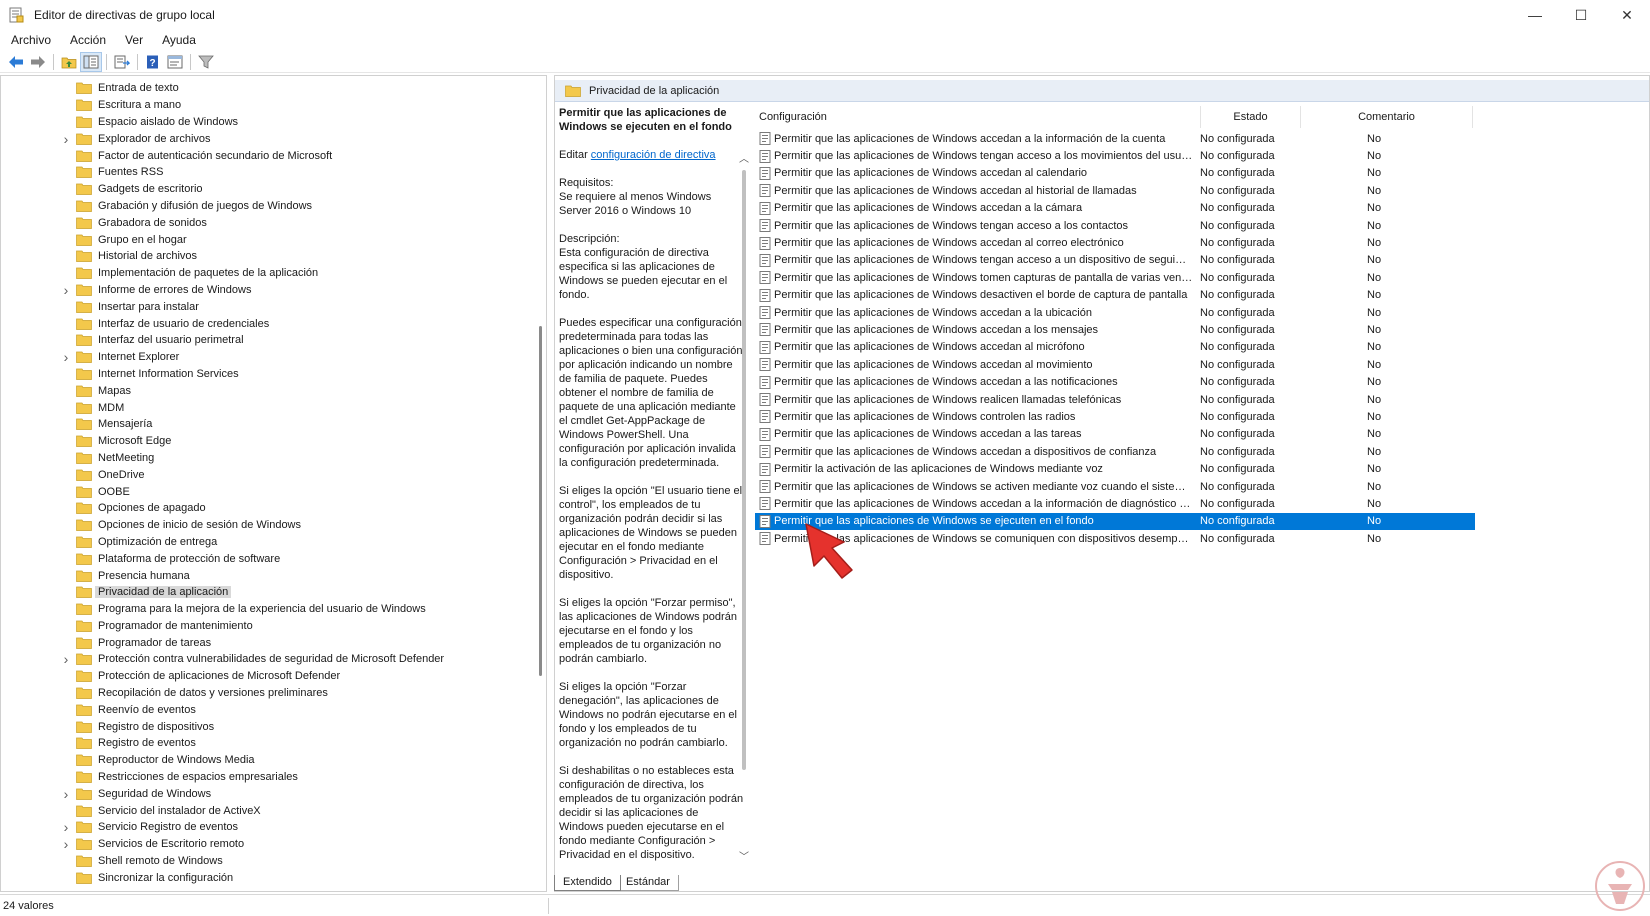 The image size is (1650, 916). Describe the element at coordinates (266, 592) in the screenshot. I see `tree-item: Privacidad de la aplicación` at that location.